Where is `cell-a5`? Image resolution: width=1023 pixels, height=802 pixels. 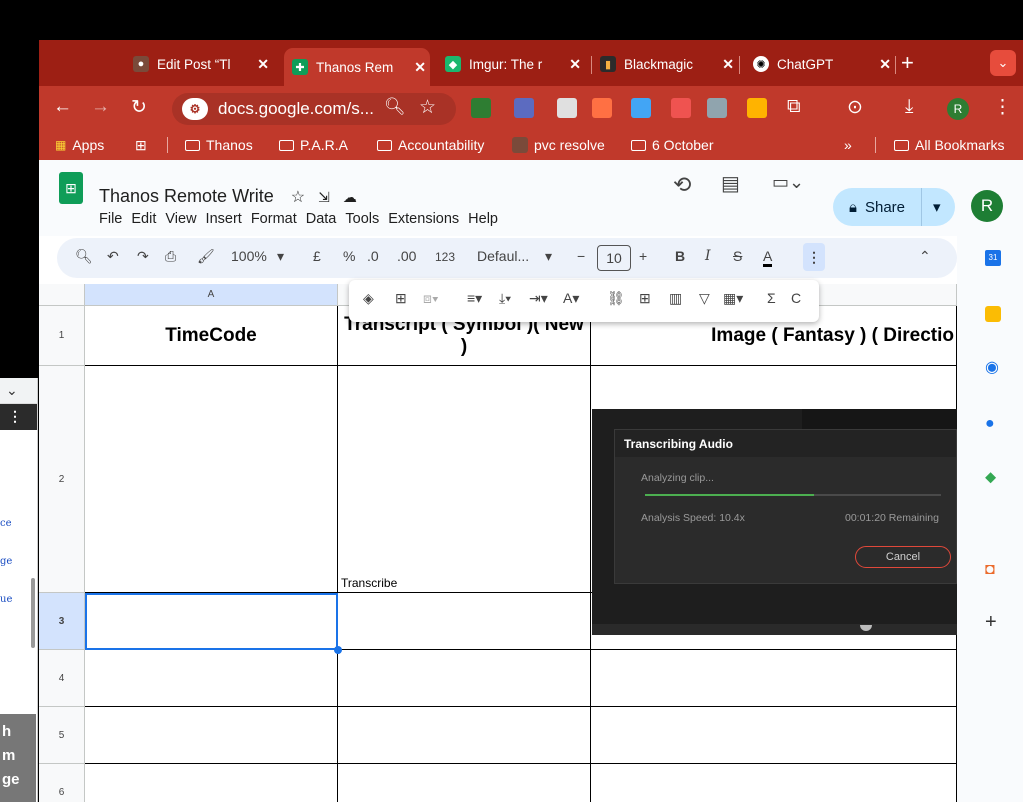
cell-a5 is located at coordinates (211, 735).